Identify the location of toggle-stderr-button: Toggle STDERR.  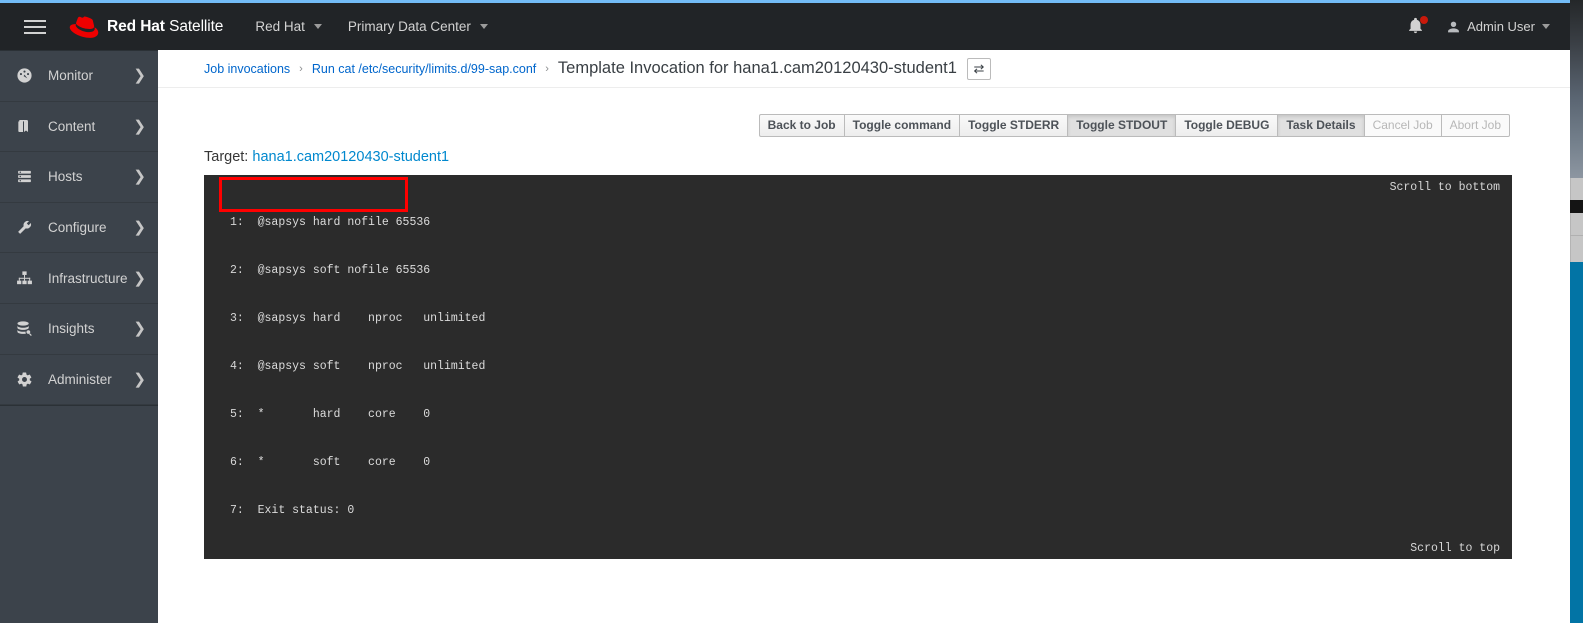
(1013, 125).